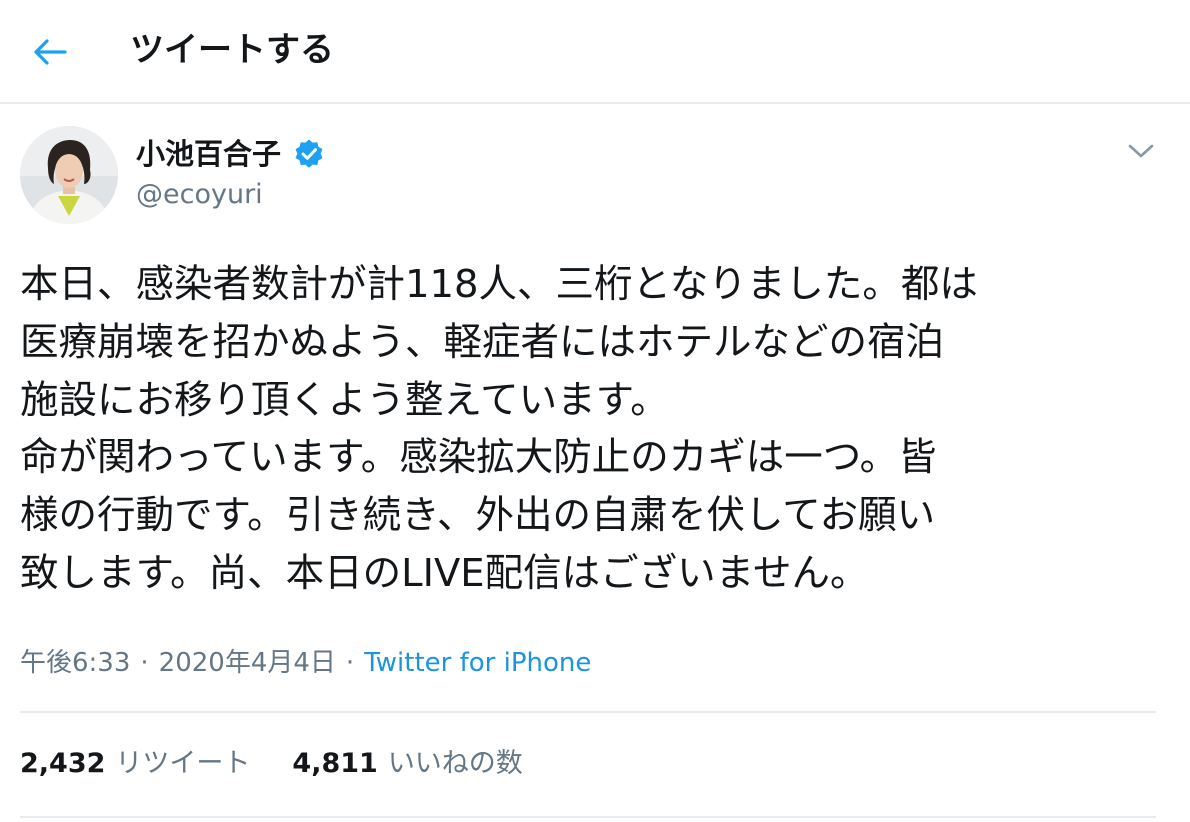 This screenshot has width=1190, height=822. I want to click on likes-stat: 4,811 いいねの数, so click(407, 764).